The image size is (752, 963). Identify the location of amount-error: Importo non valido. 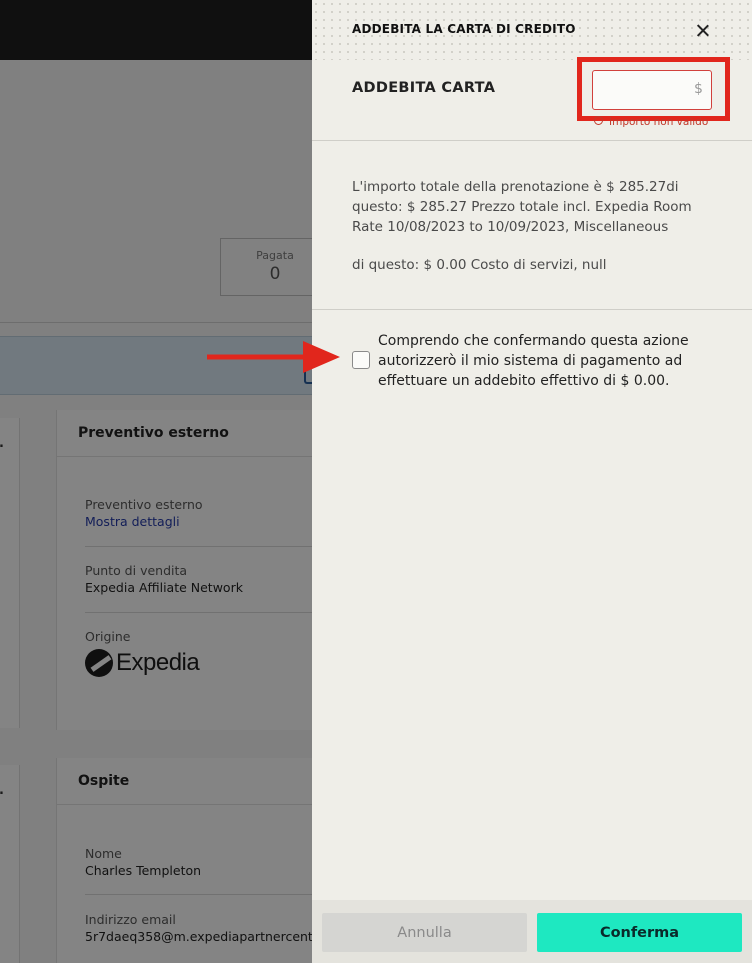
(659, 122).